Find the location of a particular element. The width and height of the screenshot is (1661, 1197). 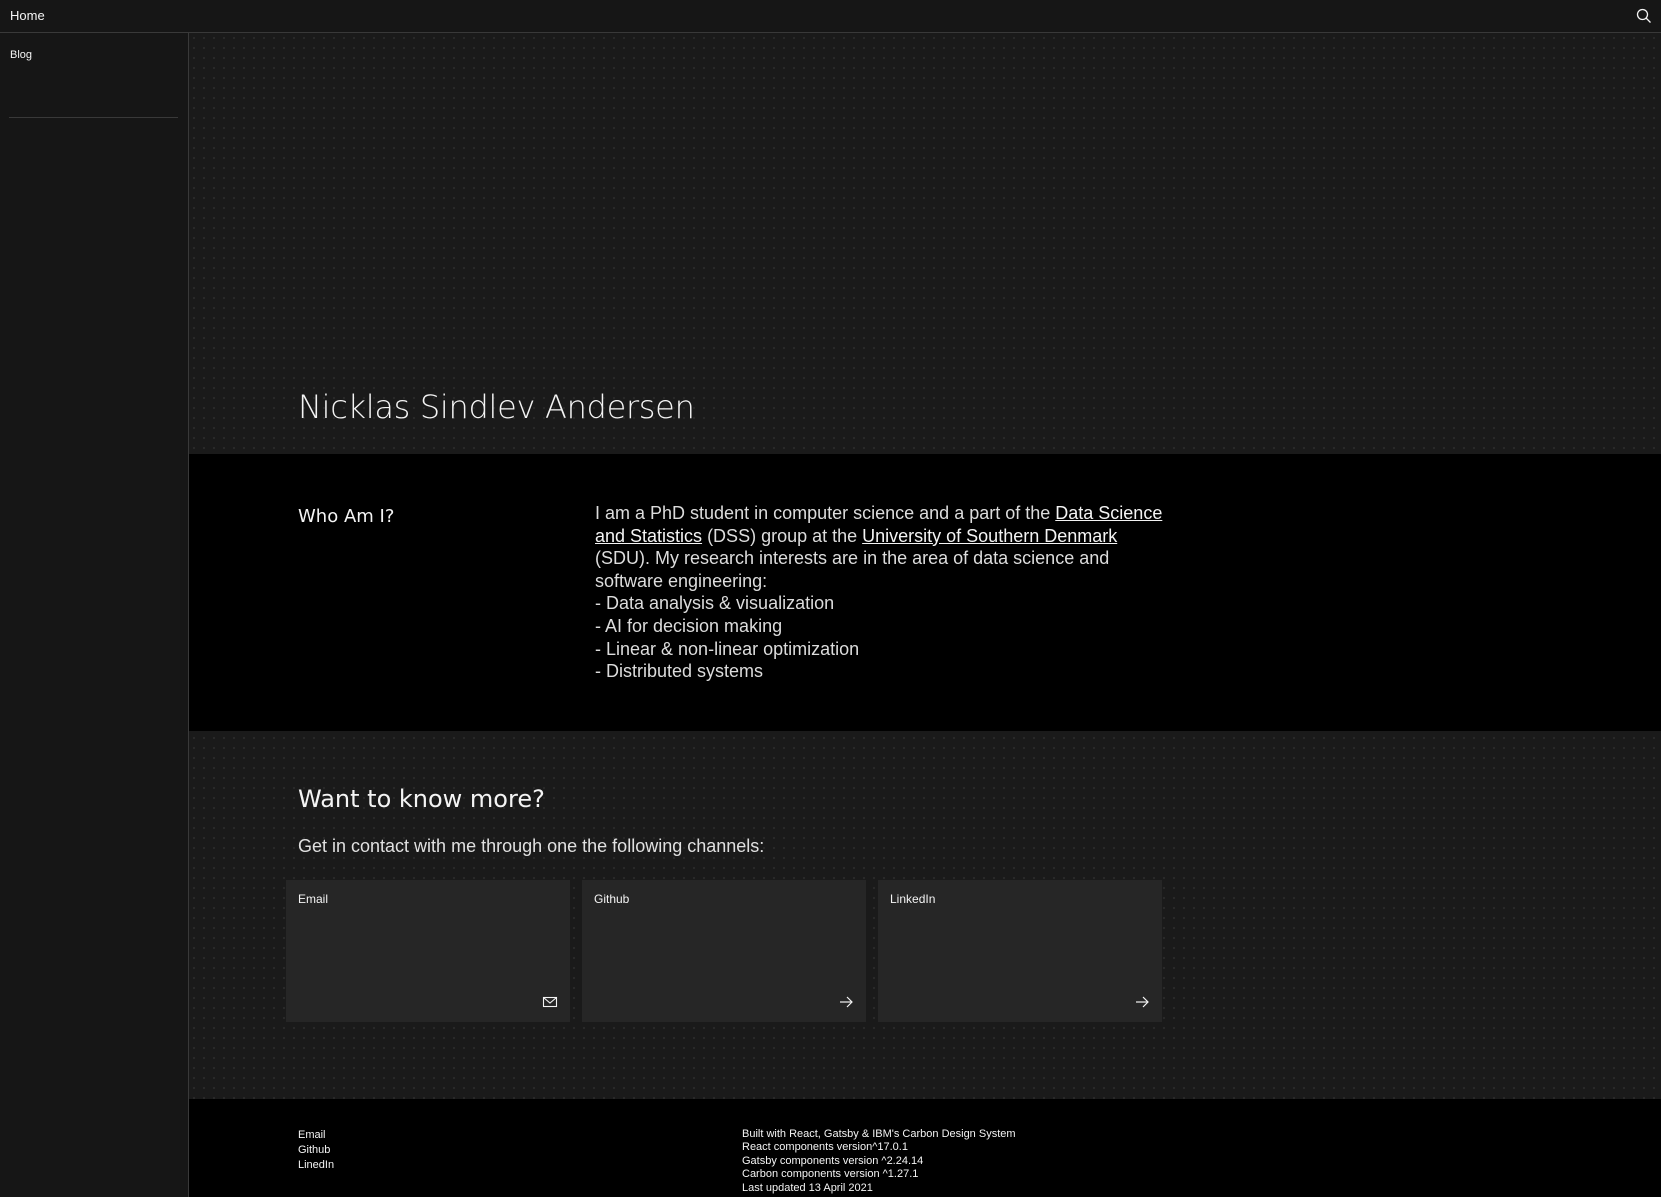

footer-info-line: Gatsby components version ^2.24.14 is located at coordinates (833, 1160).